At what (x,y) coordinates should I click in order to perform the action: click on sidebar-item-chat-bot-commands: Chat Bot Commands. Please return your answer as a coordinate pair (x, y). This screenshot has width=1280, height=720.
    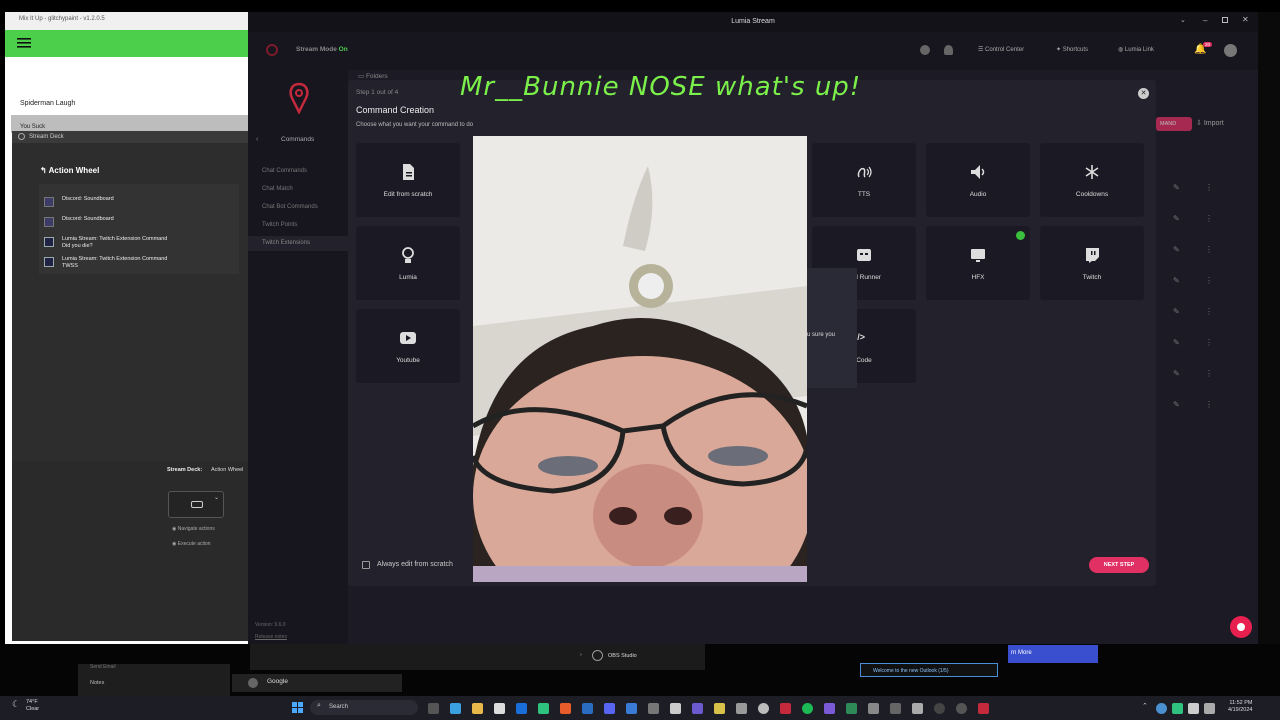
    Looking at the image, I should click on (290, 207).